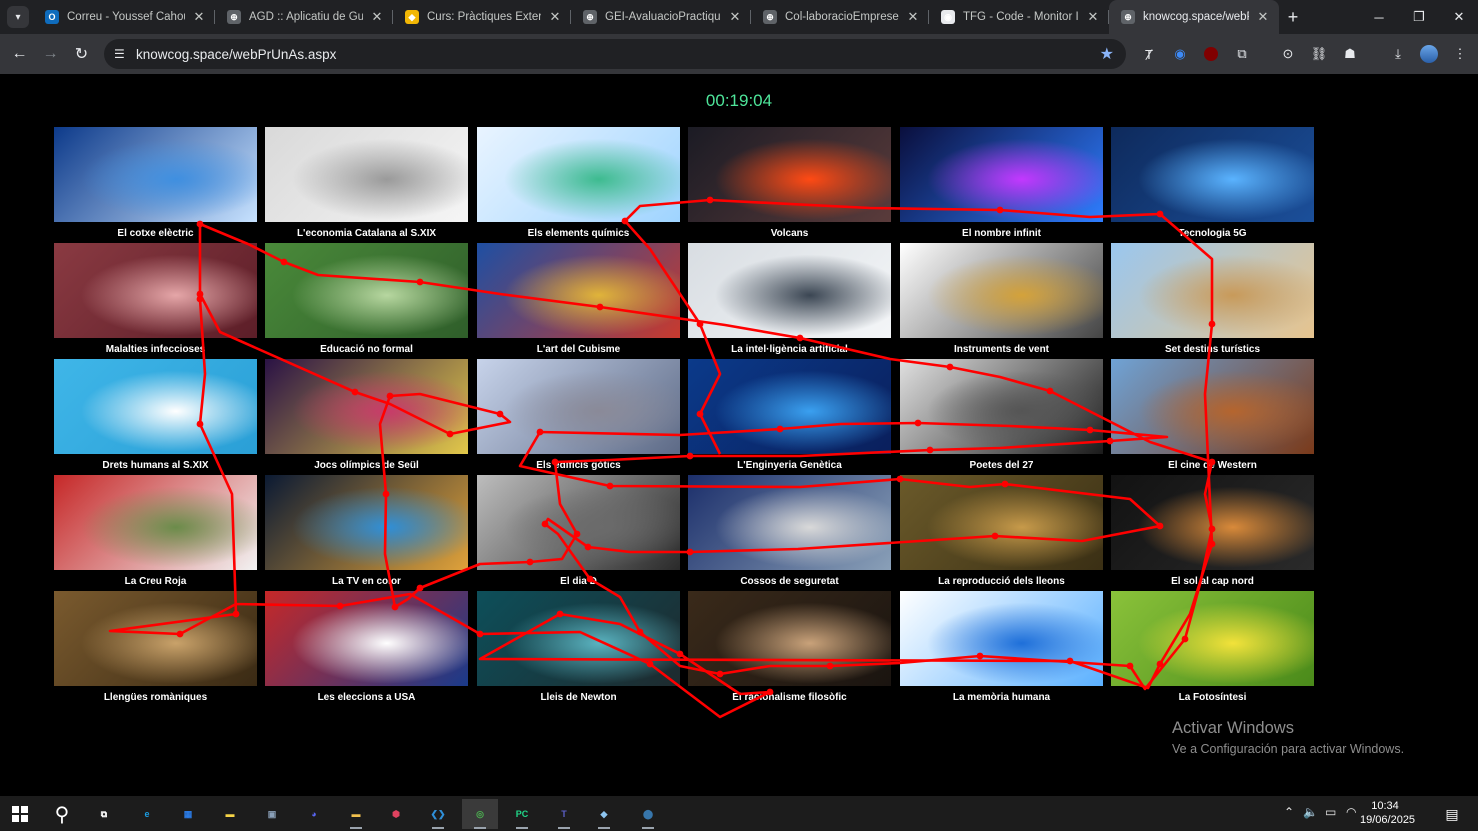 This screenshot has height=831, width=1478. Describe the element at coordinates (1001, 522) in the screenshot. I see `topic-tile-lion` at that location.